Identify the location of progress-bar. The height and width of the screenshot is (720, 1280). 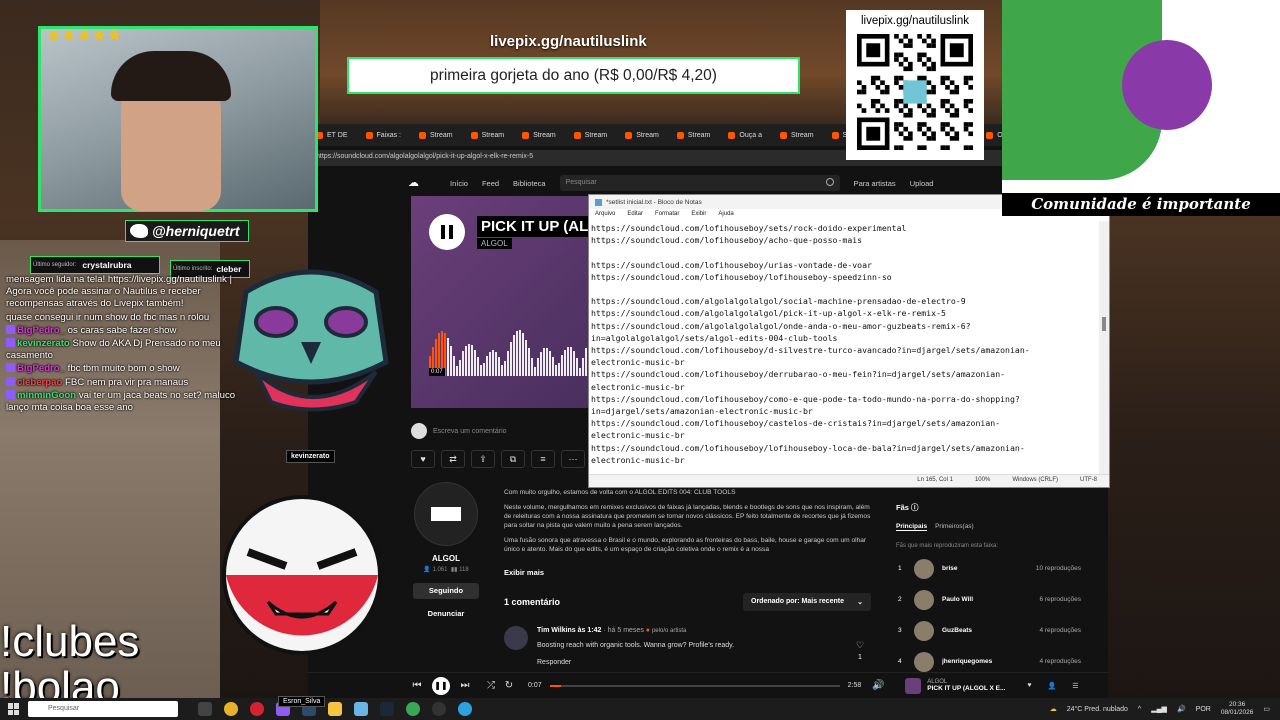
(694, 685).